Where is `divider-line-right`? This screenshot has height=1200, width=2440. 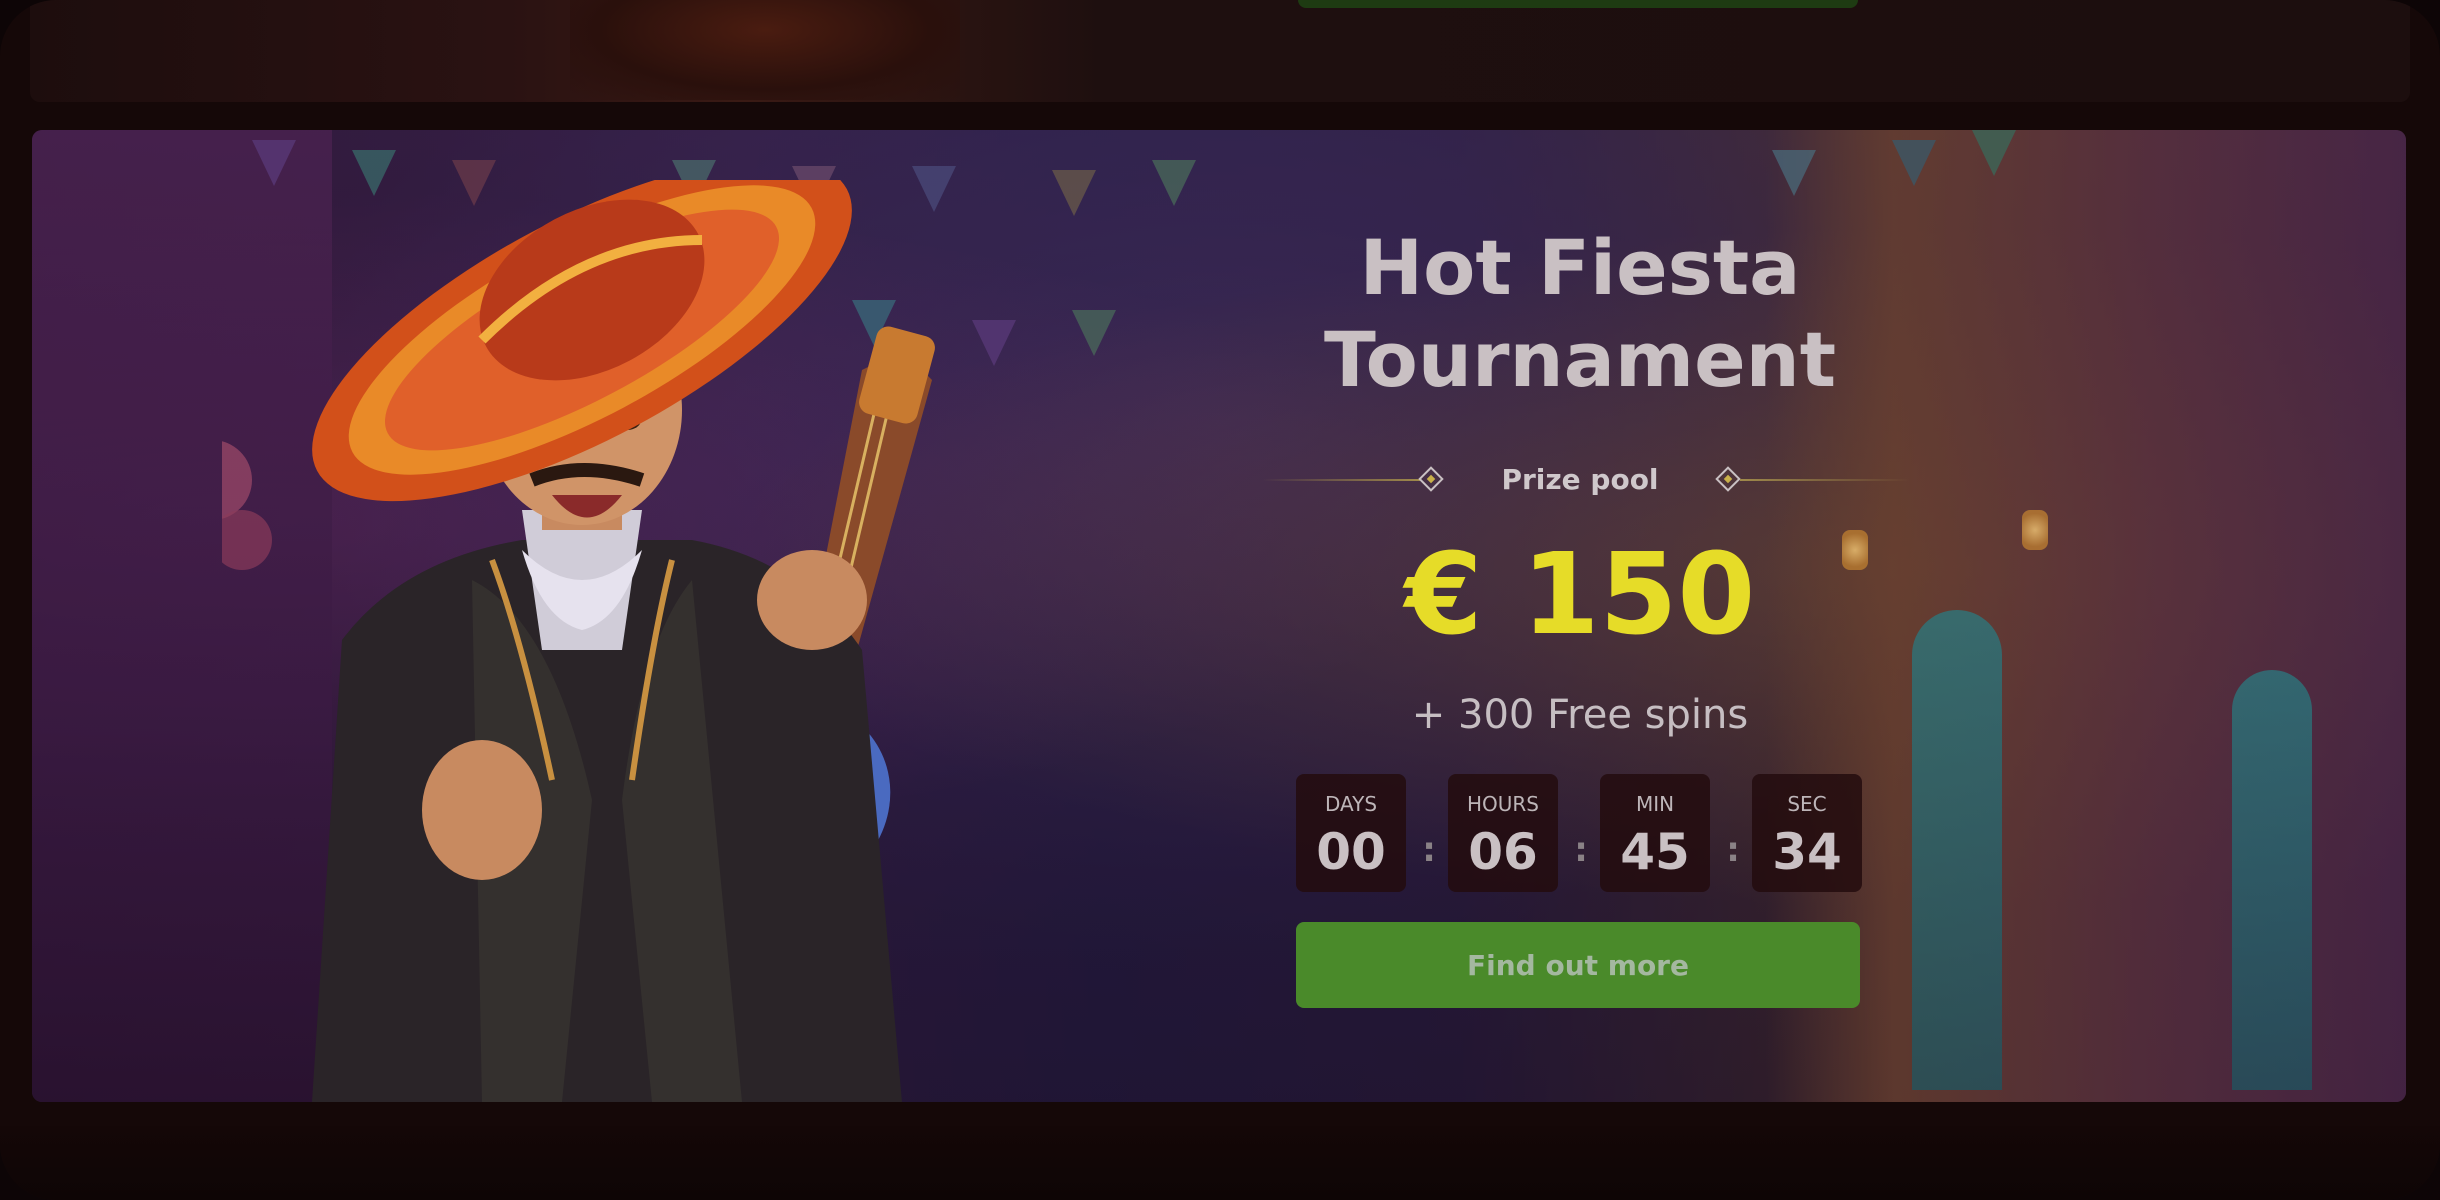
divider-line-right is located at coordinates (1825, 480).